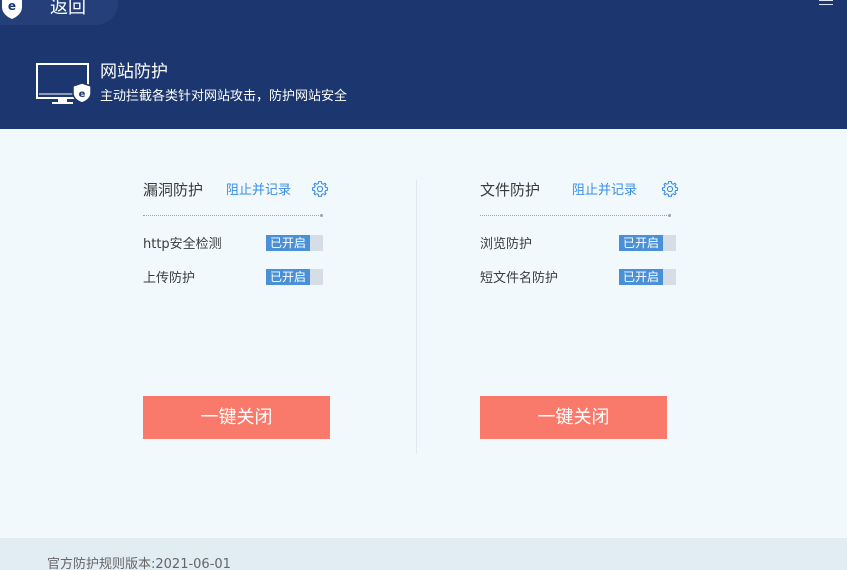 This screenshot has height=570, width=847. What do you see at coordinates (238, 279) in the screenshot?
I see `setting-row-upload-protection: 上传防护 已开启` at bounding box center [238, 279].